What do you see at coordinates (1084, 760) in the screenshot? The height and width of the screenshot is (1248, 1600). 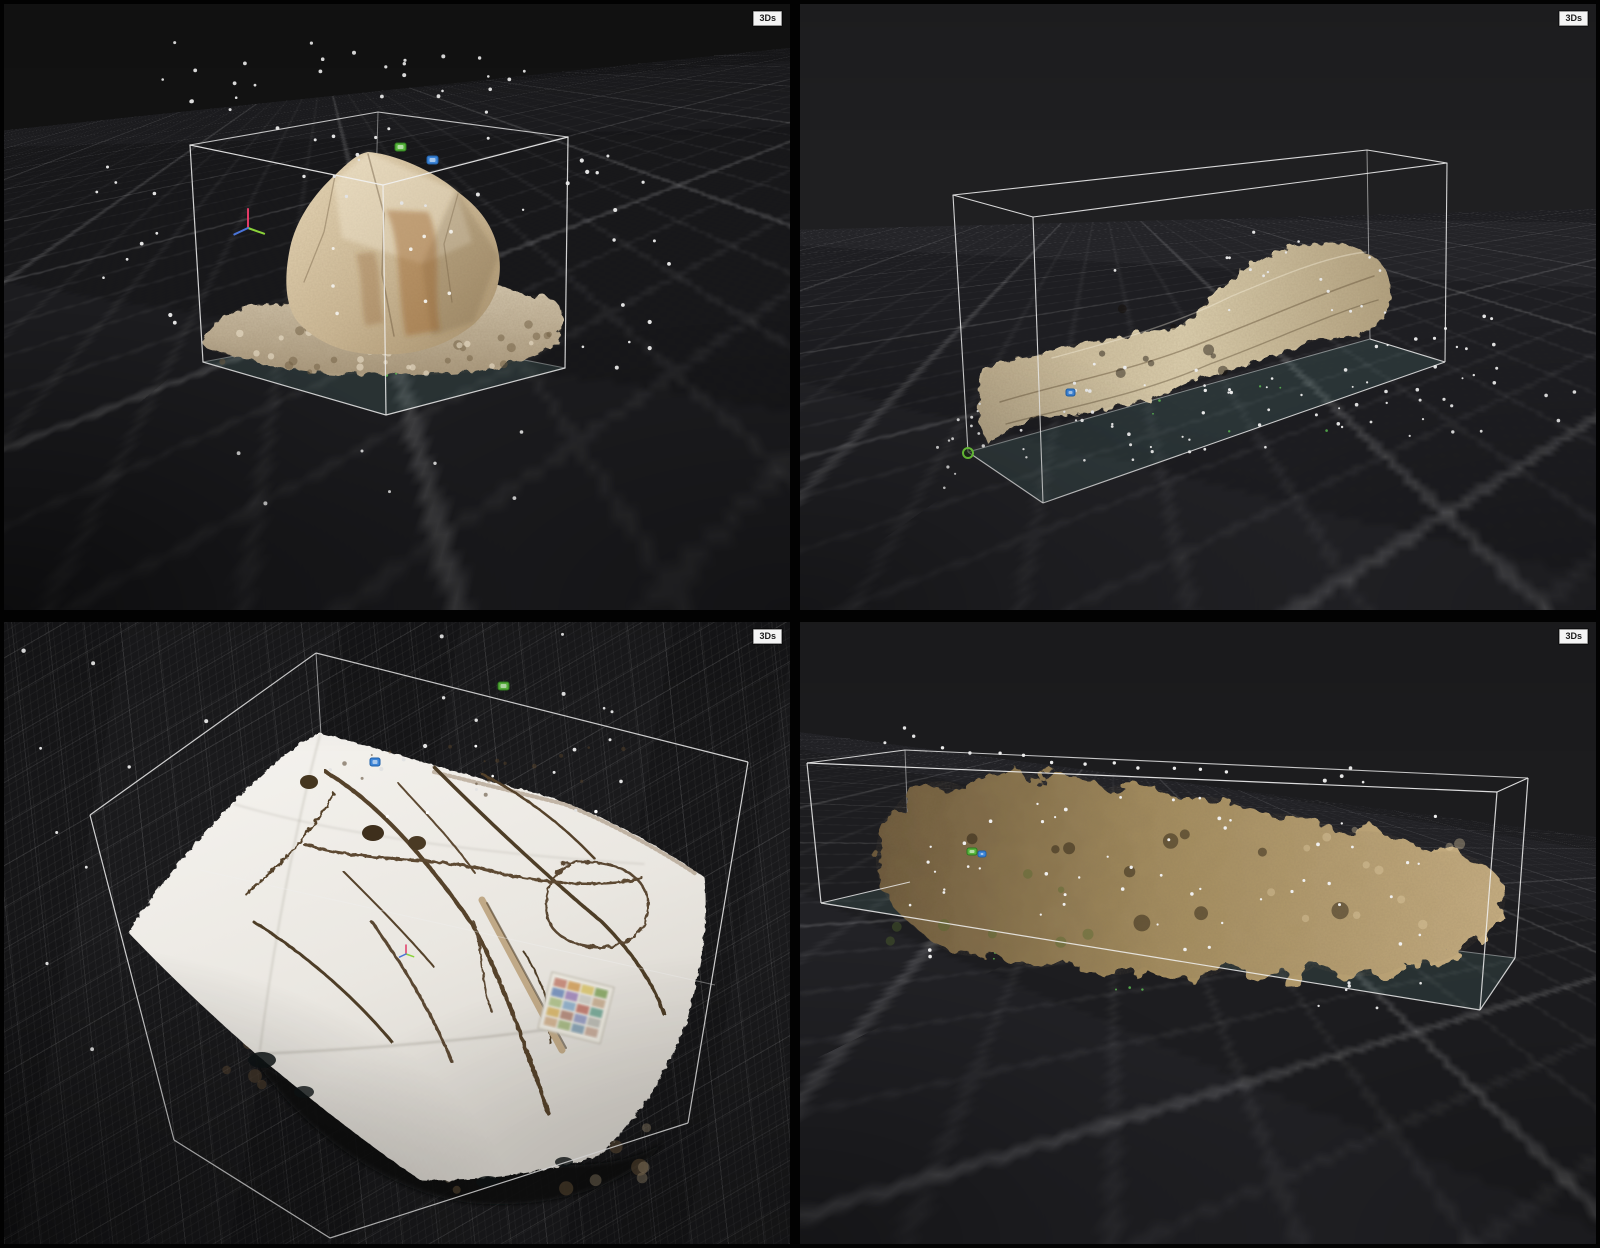 I see `camera-points-row` at bounding box center [1084, 760].